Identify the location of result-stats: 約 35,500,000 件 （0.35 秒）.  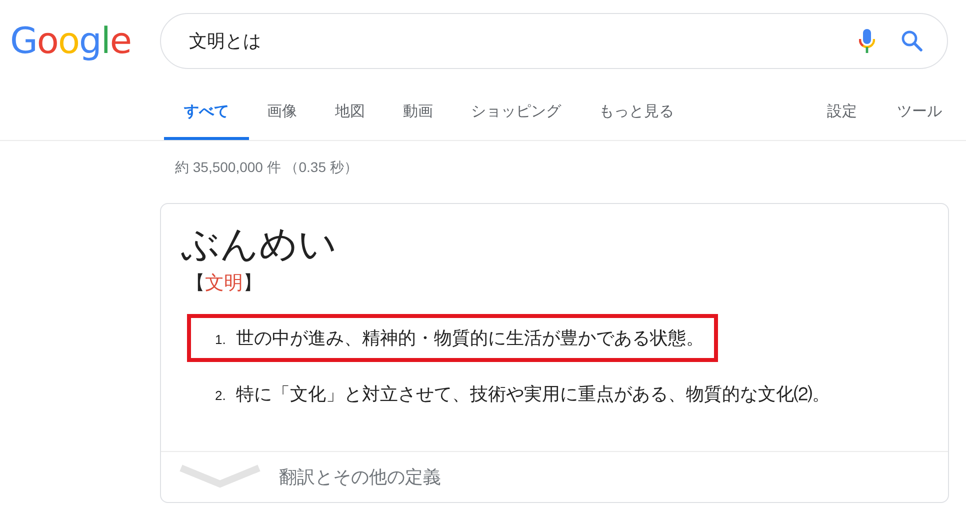
(266, 167).